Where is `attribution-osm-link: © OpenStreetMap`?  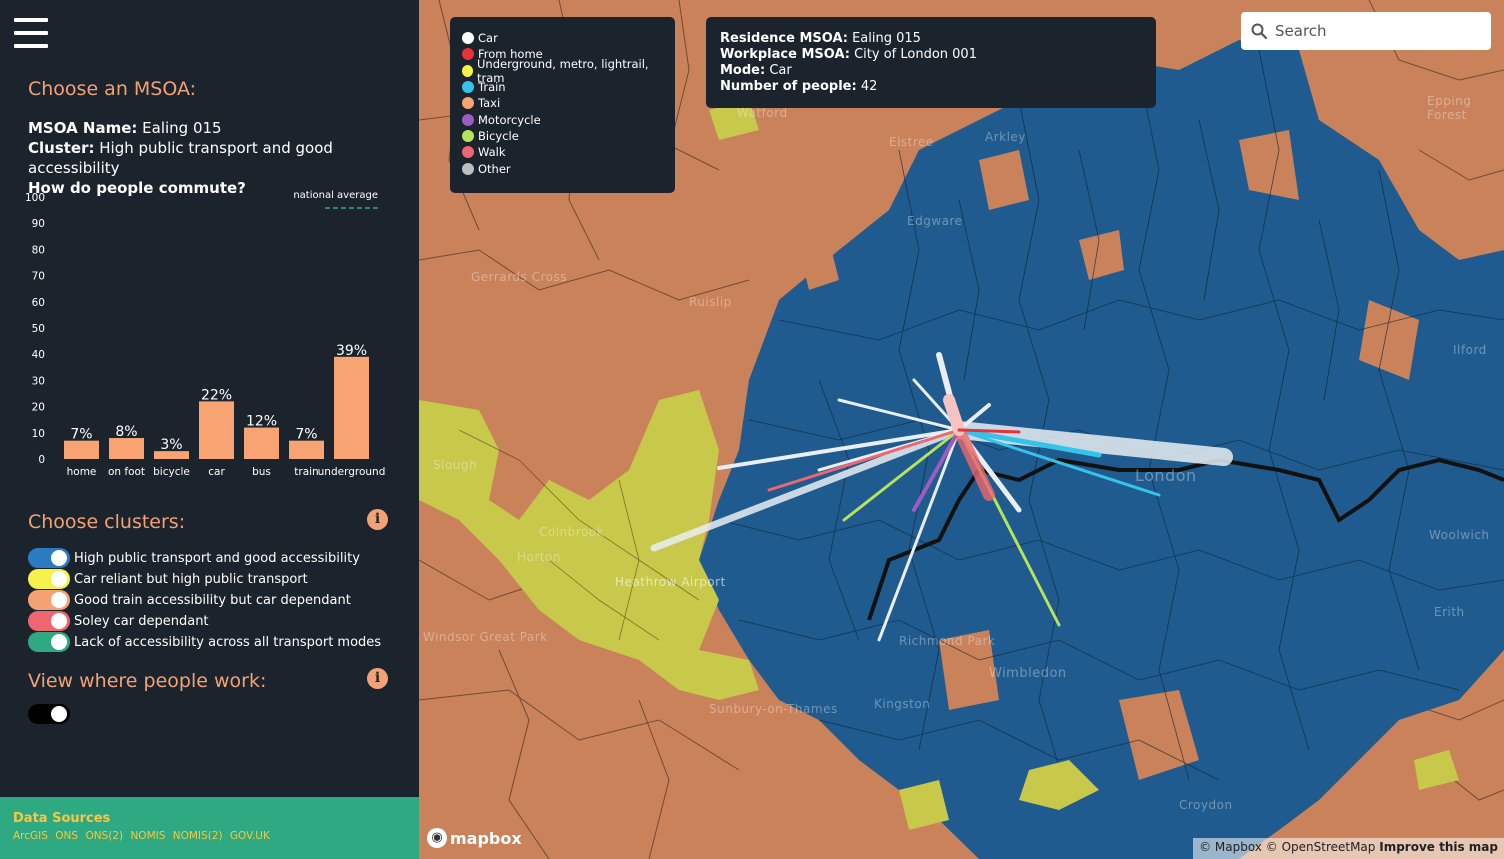 attribution-osm-link: © OpenStreetMap is located at coordinates (1321, 847).